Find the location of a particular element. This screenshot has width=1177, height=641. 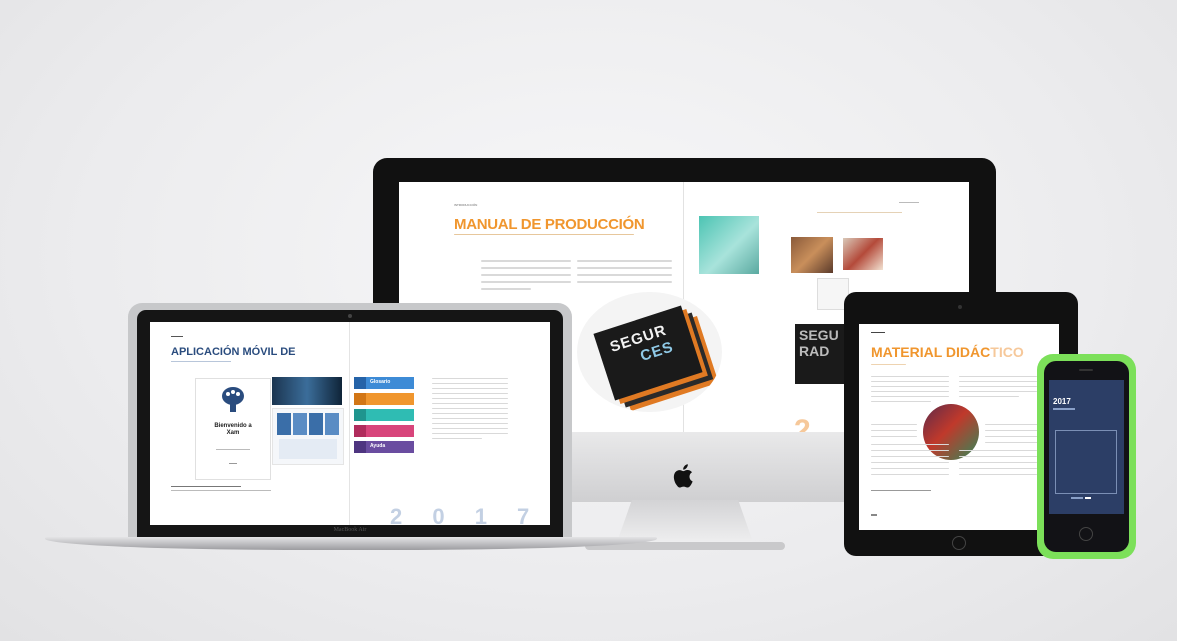

laptop-brand-label: MacBook Air is located at coordinates (350, 530).